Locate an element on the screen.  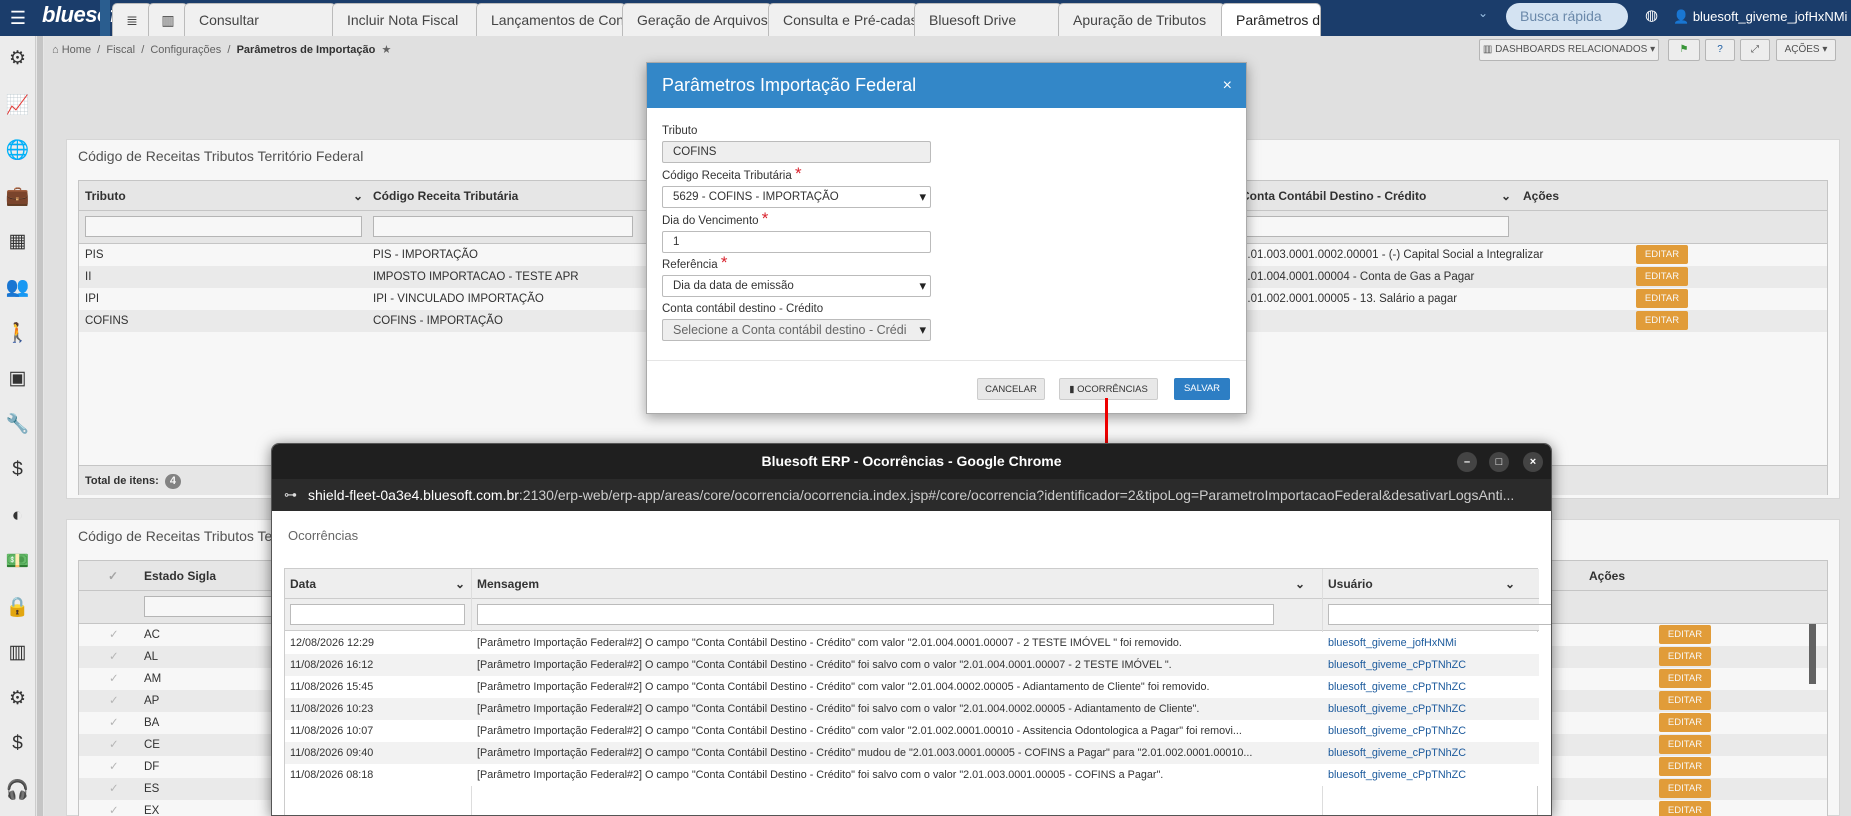
wrench-icon: 🔧 is located at coordinates (17, 425).